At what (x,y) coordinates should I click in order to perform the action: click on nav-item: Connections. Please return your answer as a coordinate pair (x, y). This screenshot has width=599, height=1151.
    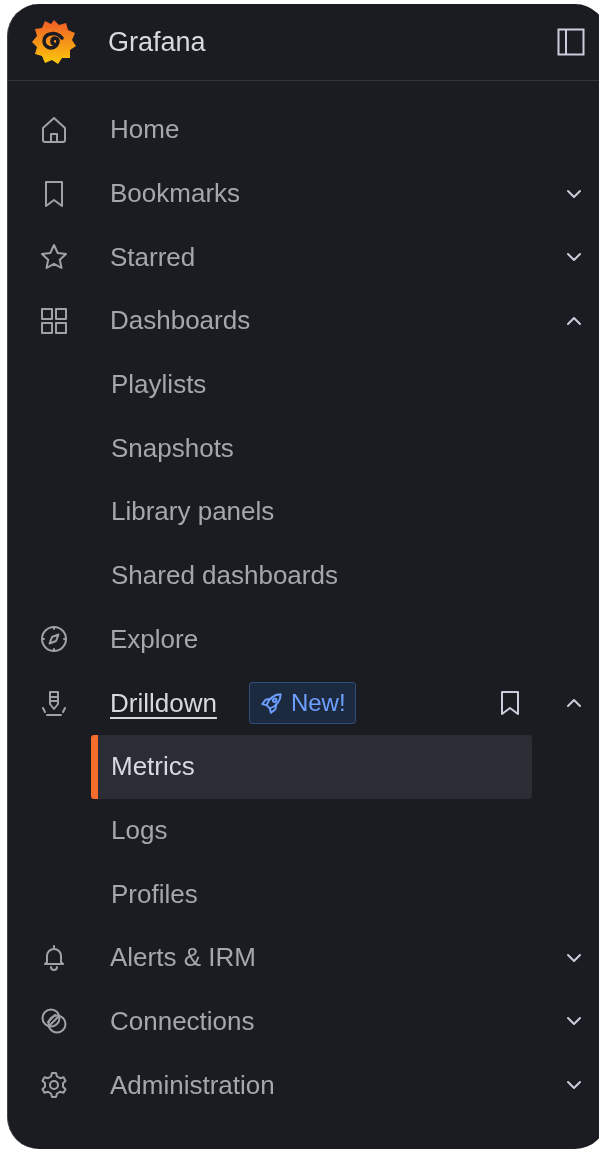
    Looking at the image, I should click on (182, 1021).